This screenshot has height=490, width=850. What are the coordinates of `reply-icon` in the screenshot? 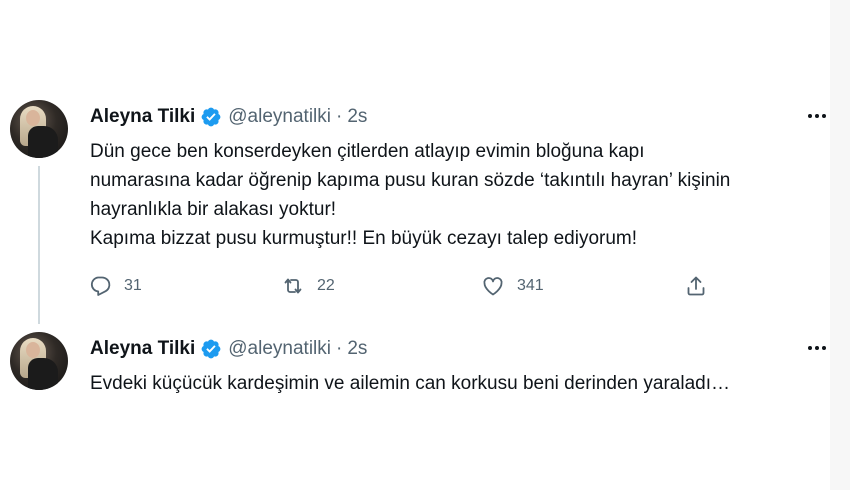 It's located at (100, 286).